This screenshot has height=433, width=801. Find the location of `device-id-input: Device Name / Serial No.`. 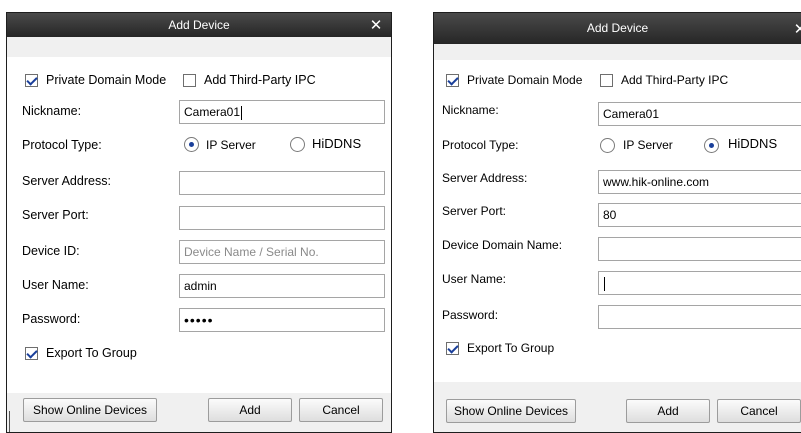

device-id-input: Device Name / Serial No. is located at coordinates (282, 252).